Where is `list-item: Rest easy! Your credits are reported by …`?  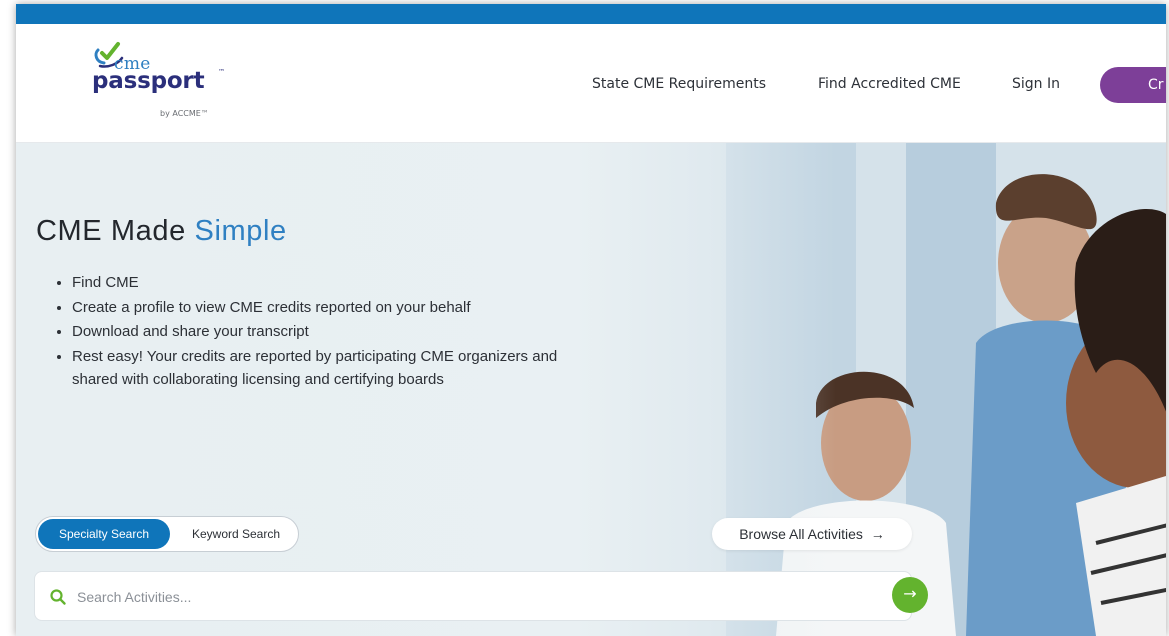 list-item: Rest easy! Your credits are reported by … is located at coordinates (322, 368).